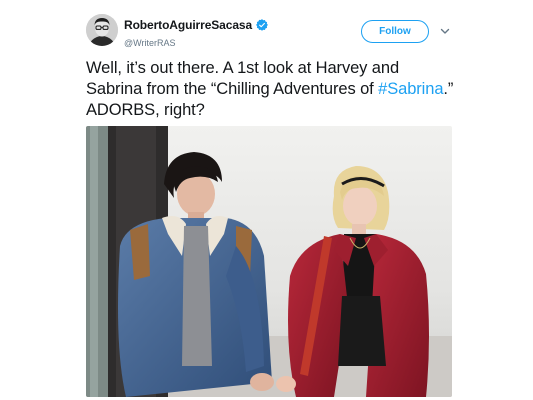 Image resolution: width=533 pixels, height=400 pixels. I want to click on avatar-image, so click(102, 30).